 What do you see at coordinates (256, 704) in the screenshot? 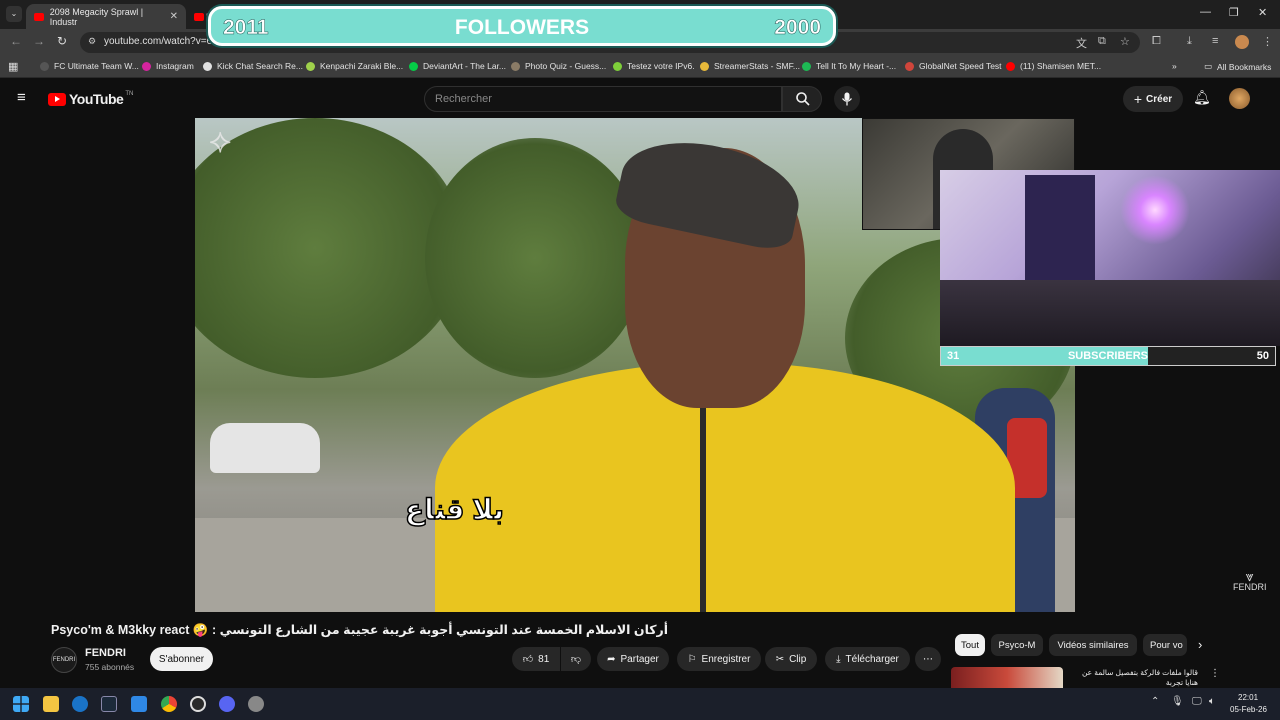
I see `settings-gear-icon` at bounding box center [256, 704].